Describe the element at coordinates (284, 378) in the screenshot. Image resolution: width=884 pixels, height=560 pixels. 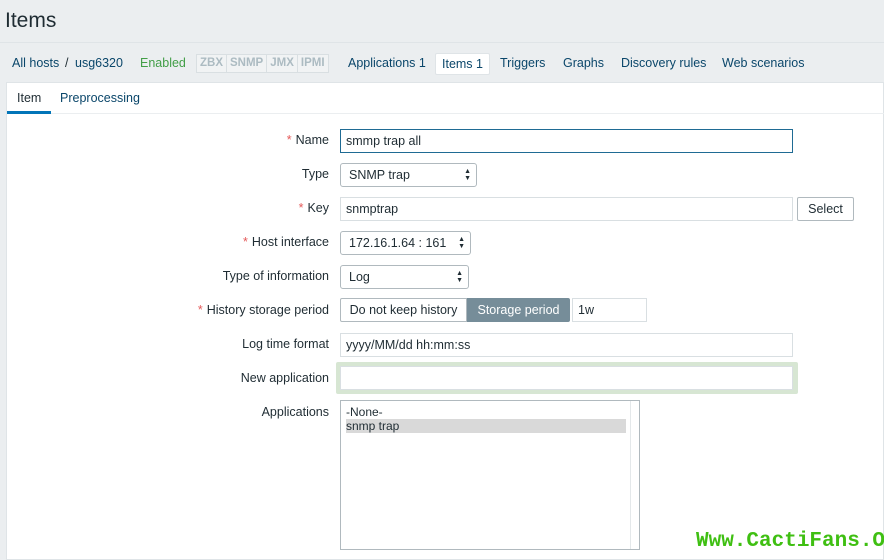
I see `new-application-label: New application` at that location.